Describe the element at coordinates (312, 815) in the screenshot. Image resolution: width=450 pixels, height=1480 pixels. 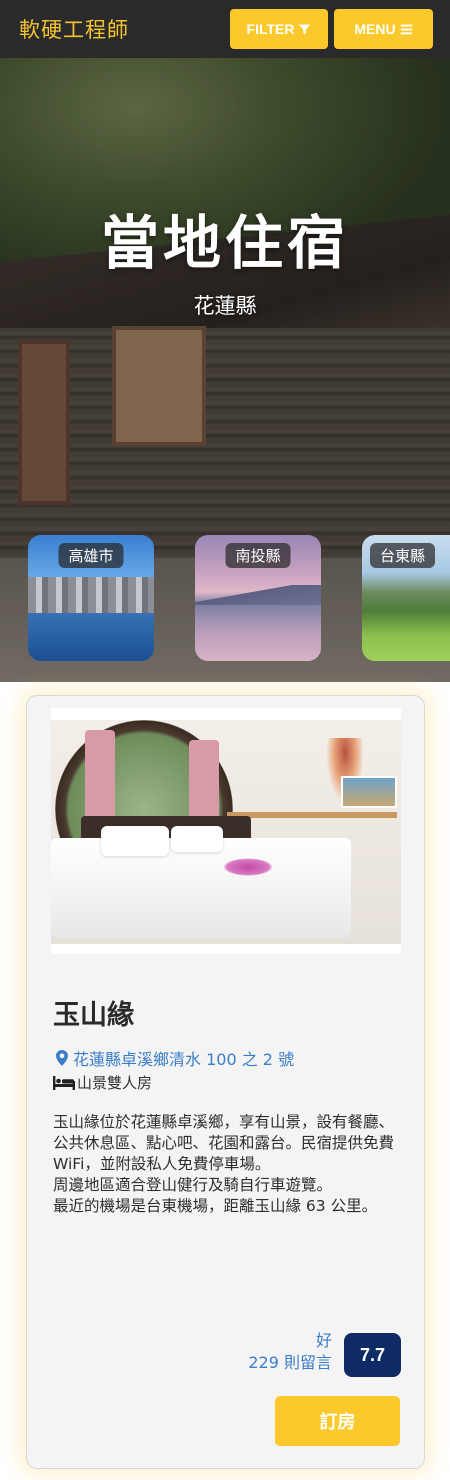
I see `photo-shelf` at that location.